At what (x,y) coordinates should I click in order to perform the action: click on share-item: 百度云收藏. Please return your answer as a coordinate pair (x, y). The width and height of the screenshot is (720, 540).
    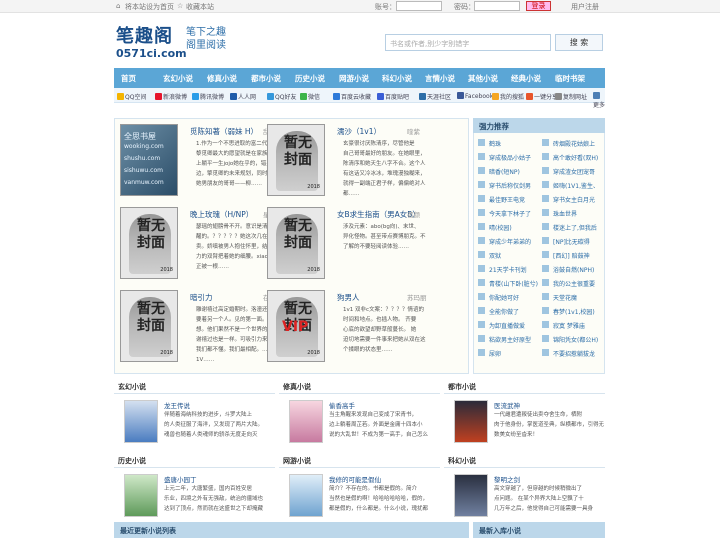
    Looking at the image, I should click on (352, 96).